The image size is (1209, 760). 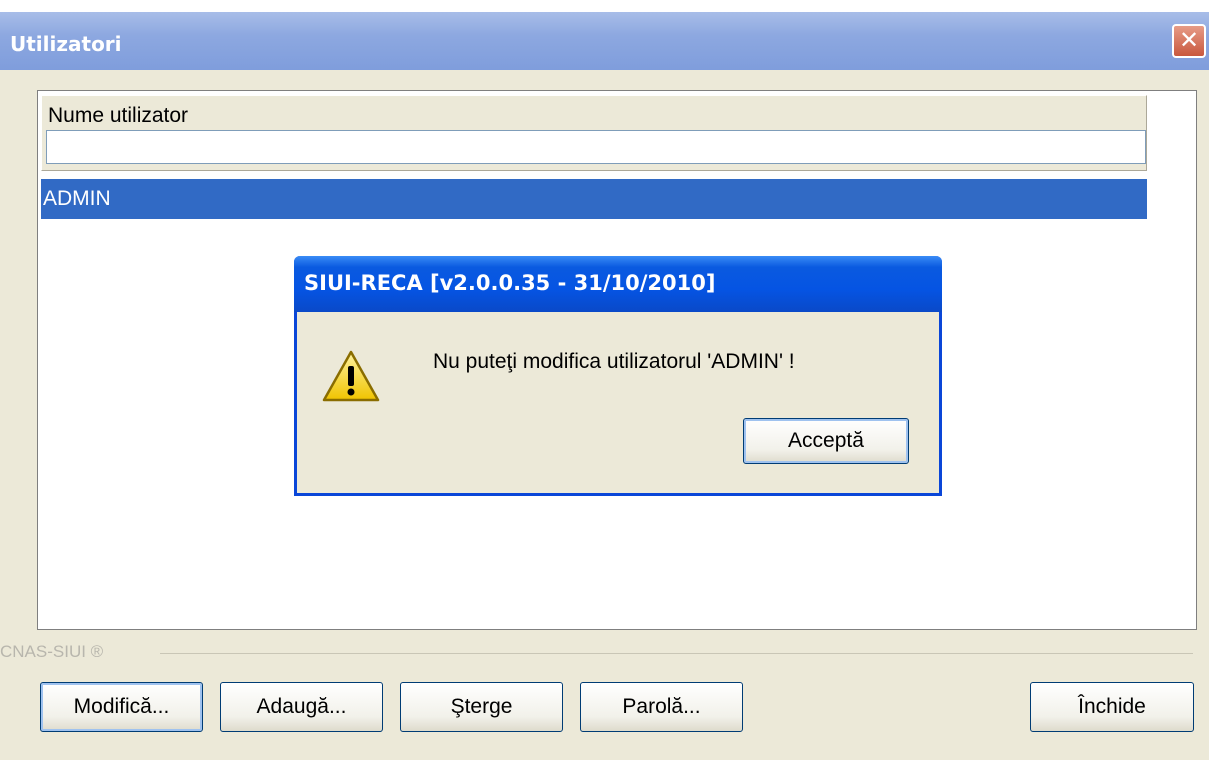 What do you see at coordinates (596, 147) in the screenshot?
I see `username-filter-input` at bounding box center [596, 147].